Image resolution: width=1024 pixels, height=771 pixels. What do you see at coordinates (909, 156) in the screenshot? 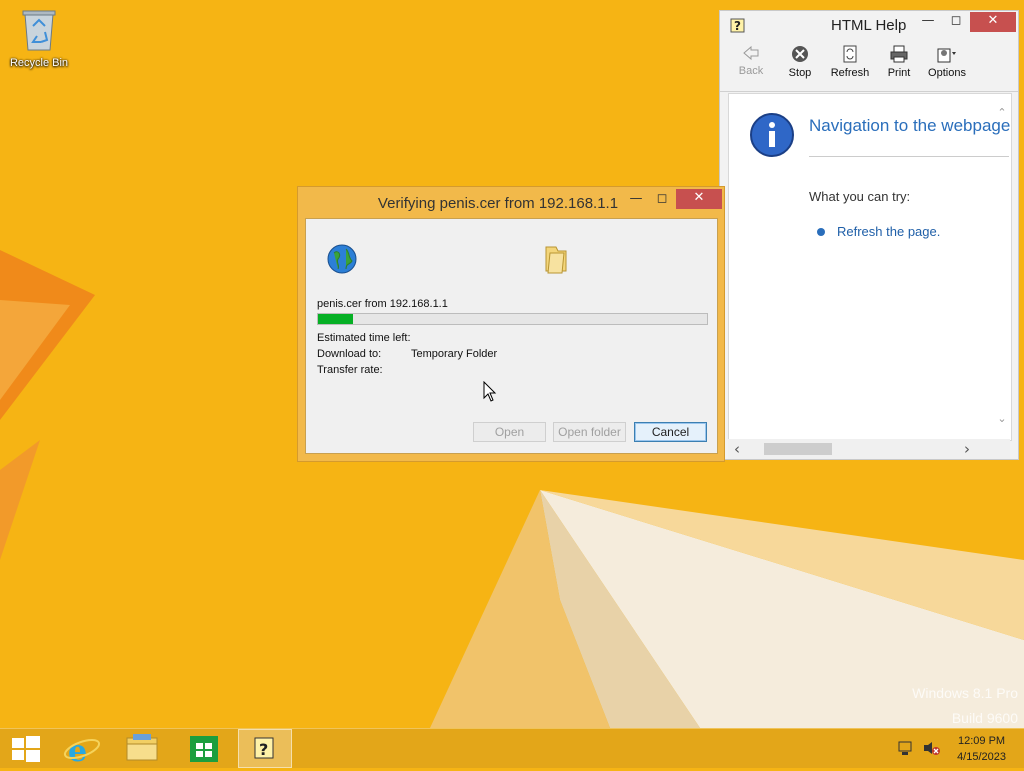
I see `help-divider` at bounding box center [909, 156].